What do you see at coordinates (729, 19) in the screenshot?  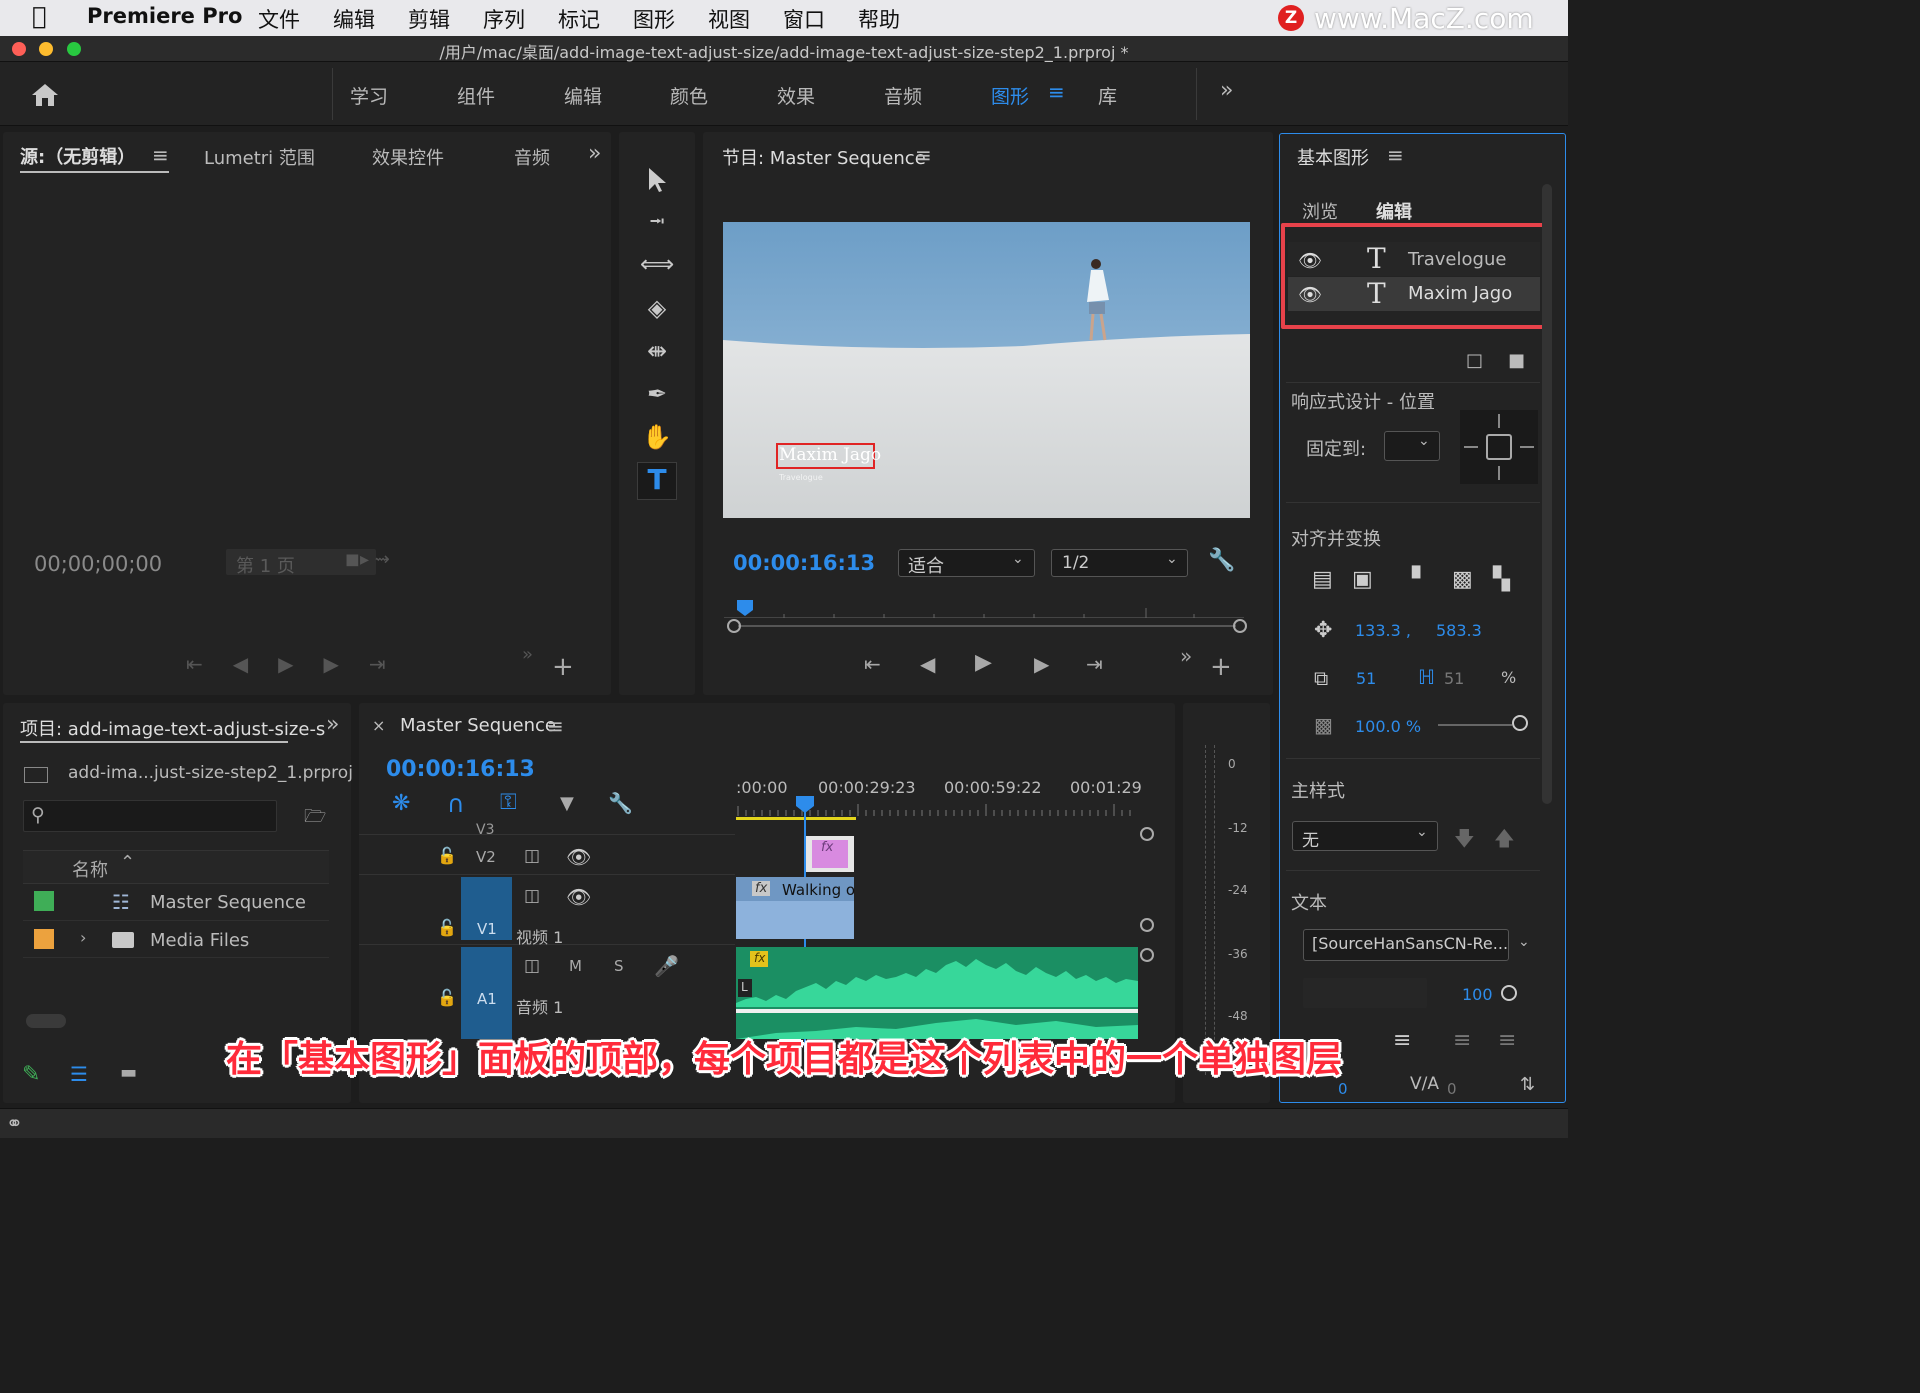 I see `menu-view: 视图` at bounding box center [729, 19].